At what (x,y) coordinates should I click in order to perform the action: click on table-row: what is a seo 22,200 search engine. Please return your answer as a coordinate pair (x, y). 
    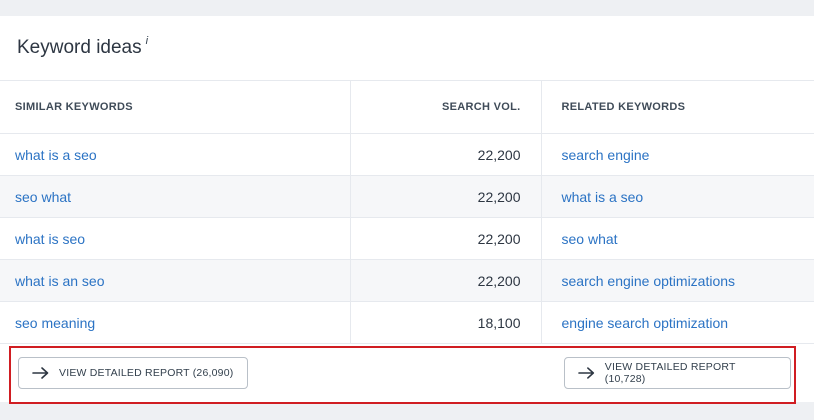
    Looking at the image, I should click on (407, 154).